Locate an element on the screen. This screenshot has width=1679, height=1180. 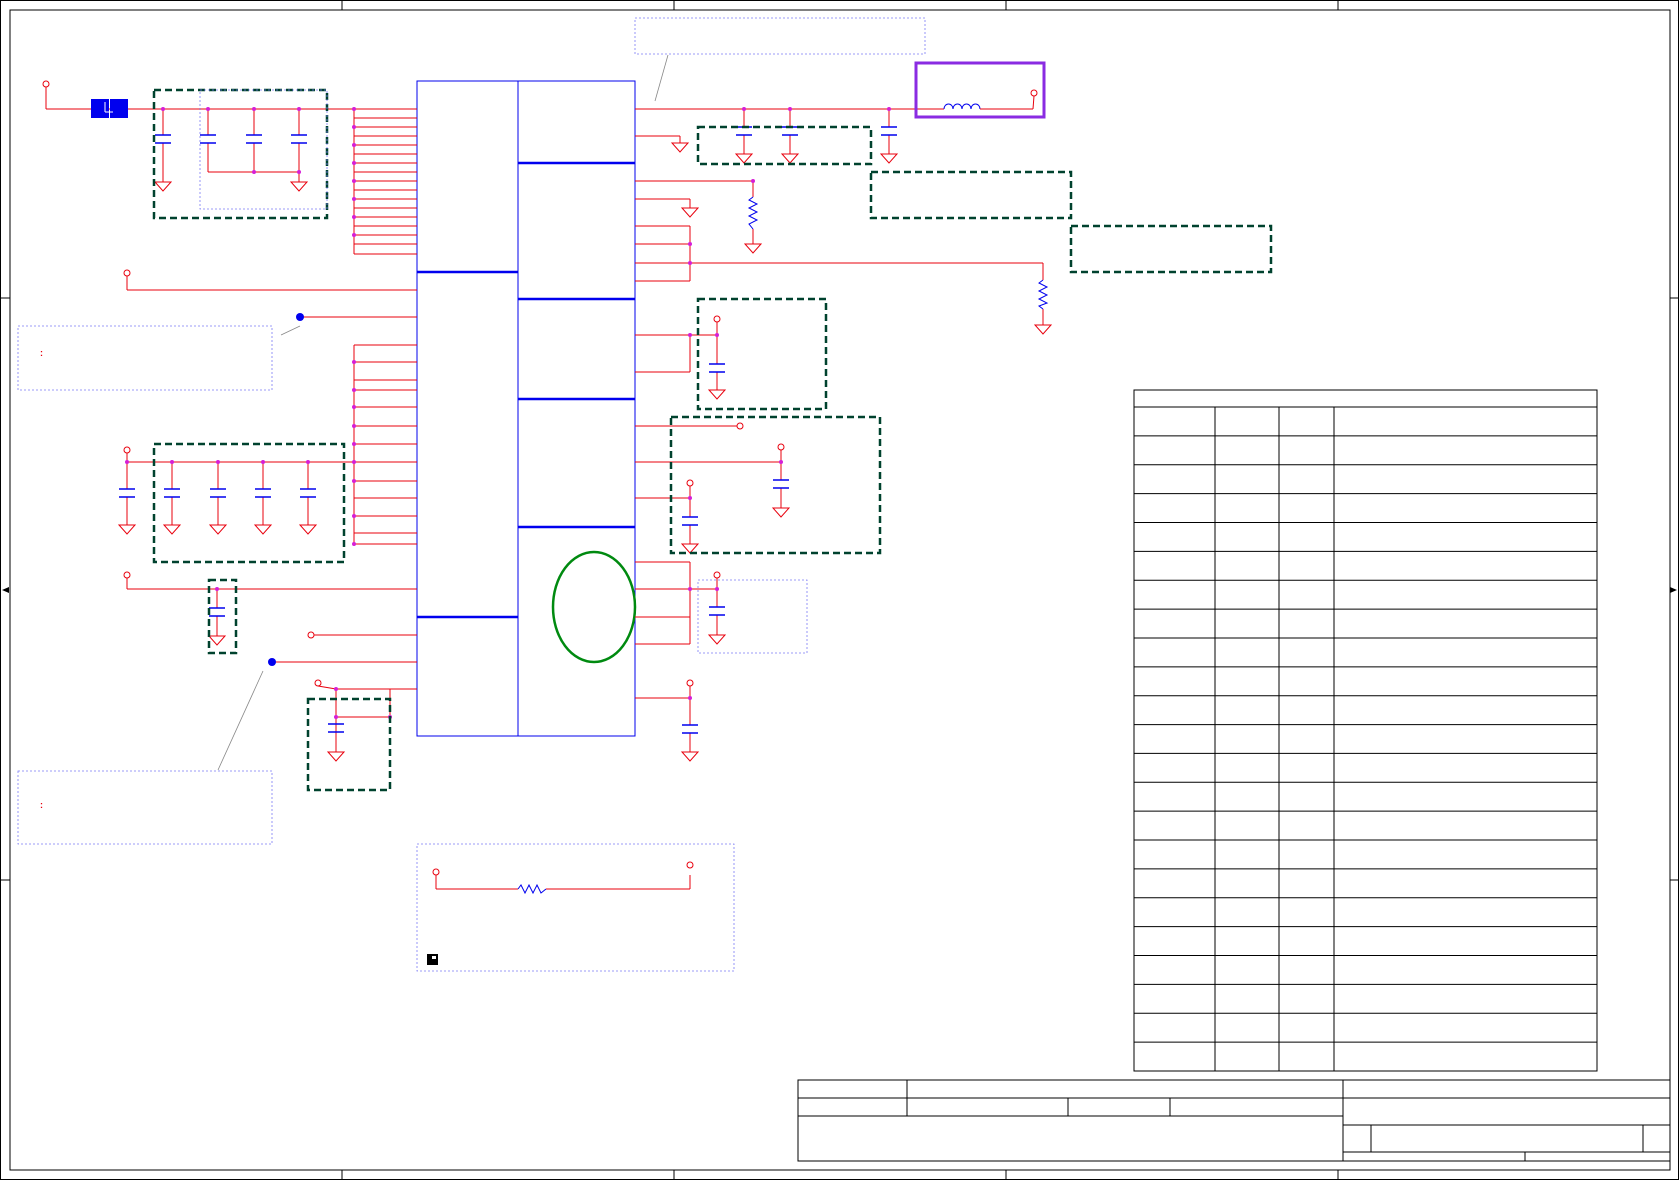
highlight-ellipse is located at coordinates (594, 607).